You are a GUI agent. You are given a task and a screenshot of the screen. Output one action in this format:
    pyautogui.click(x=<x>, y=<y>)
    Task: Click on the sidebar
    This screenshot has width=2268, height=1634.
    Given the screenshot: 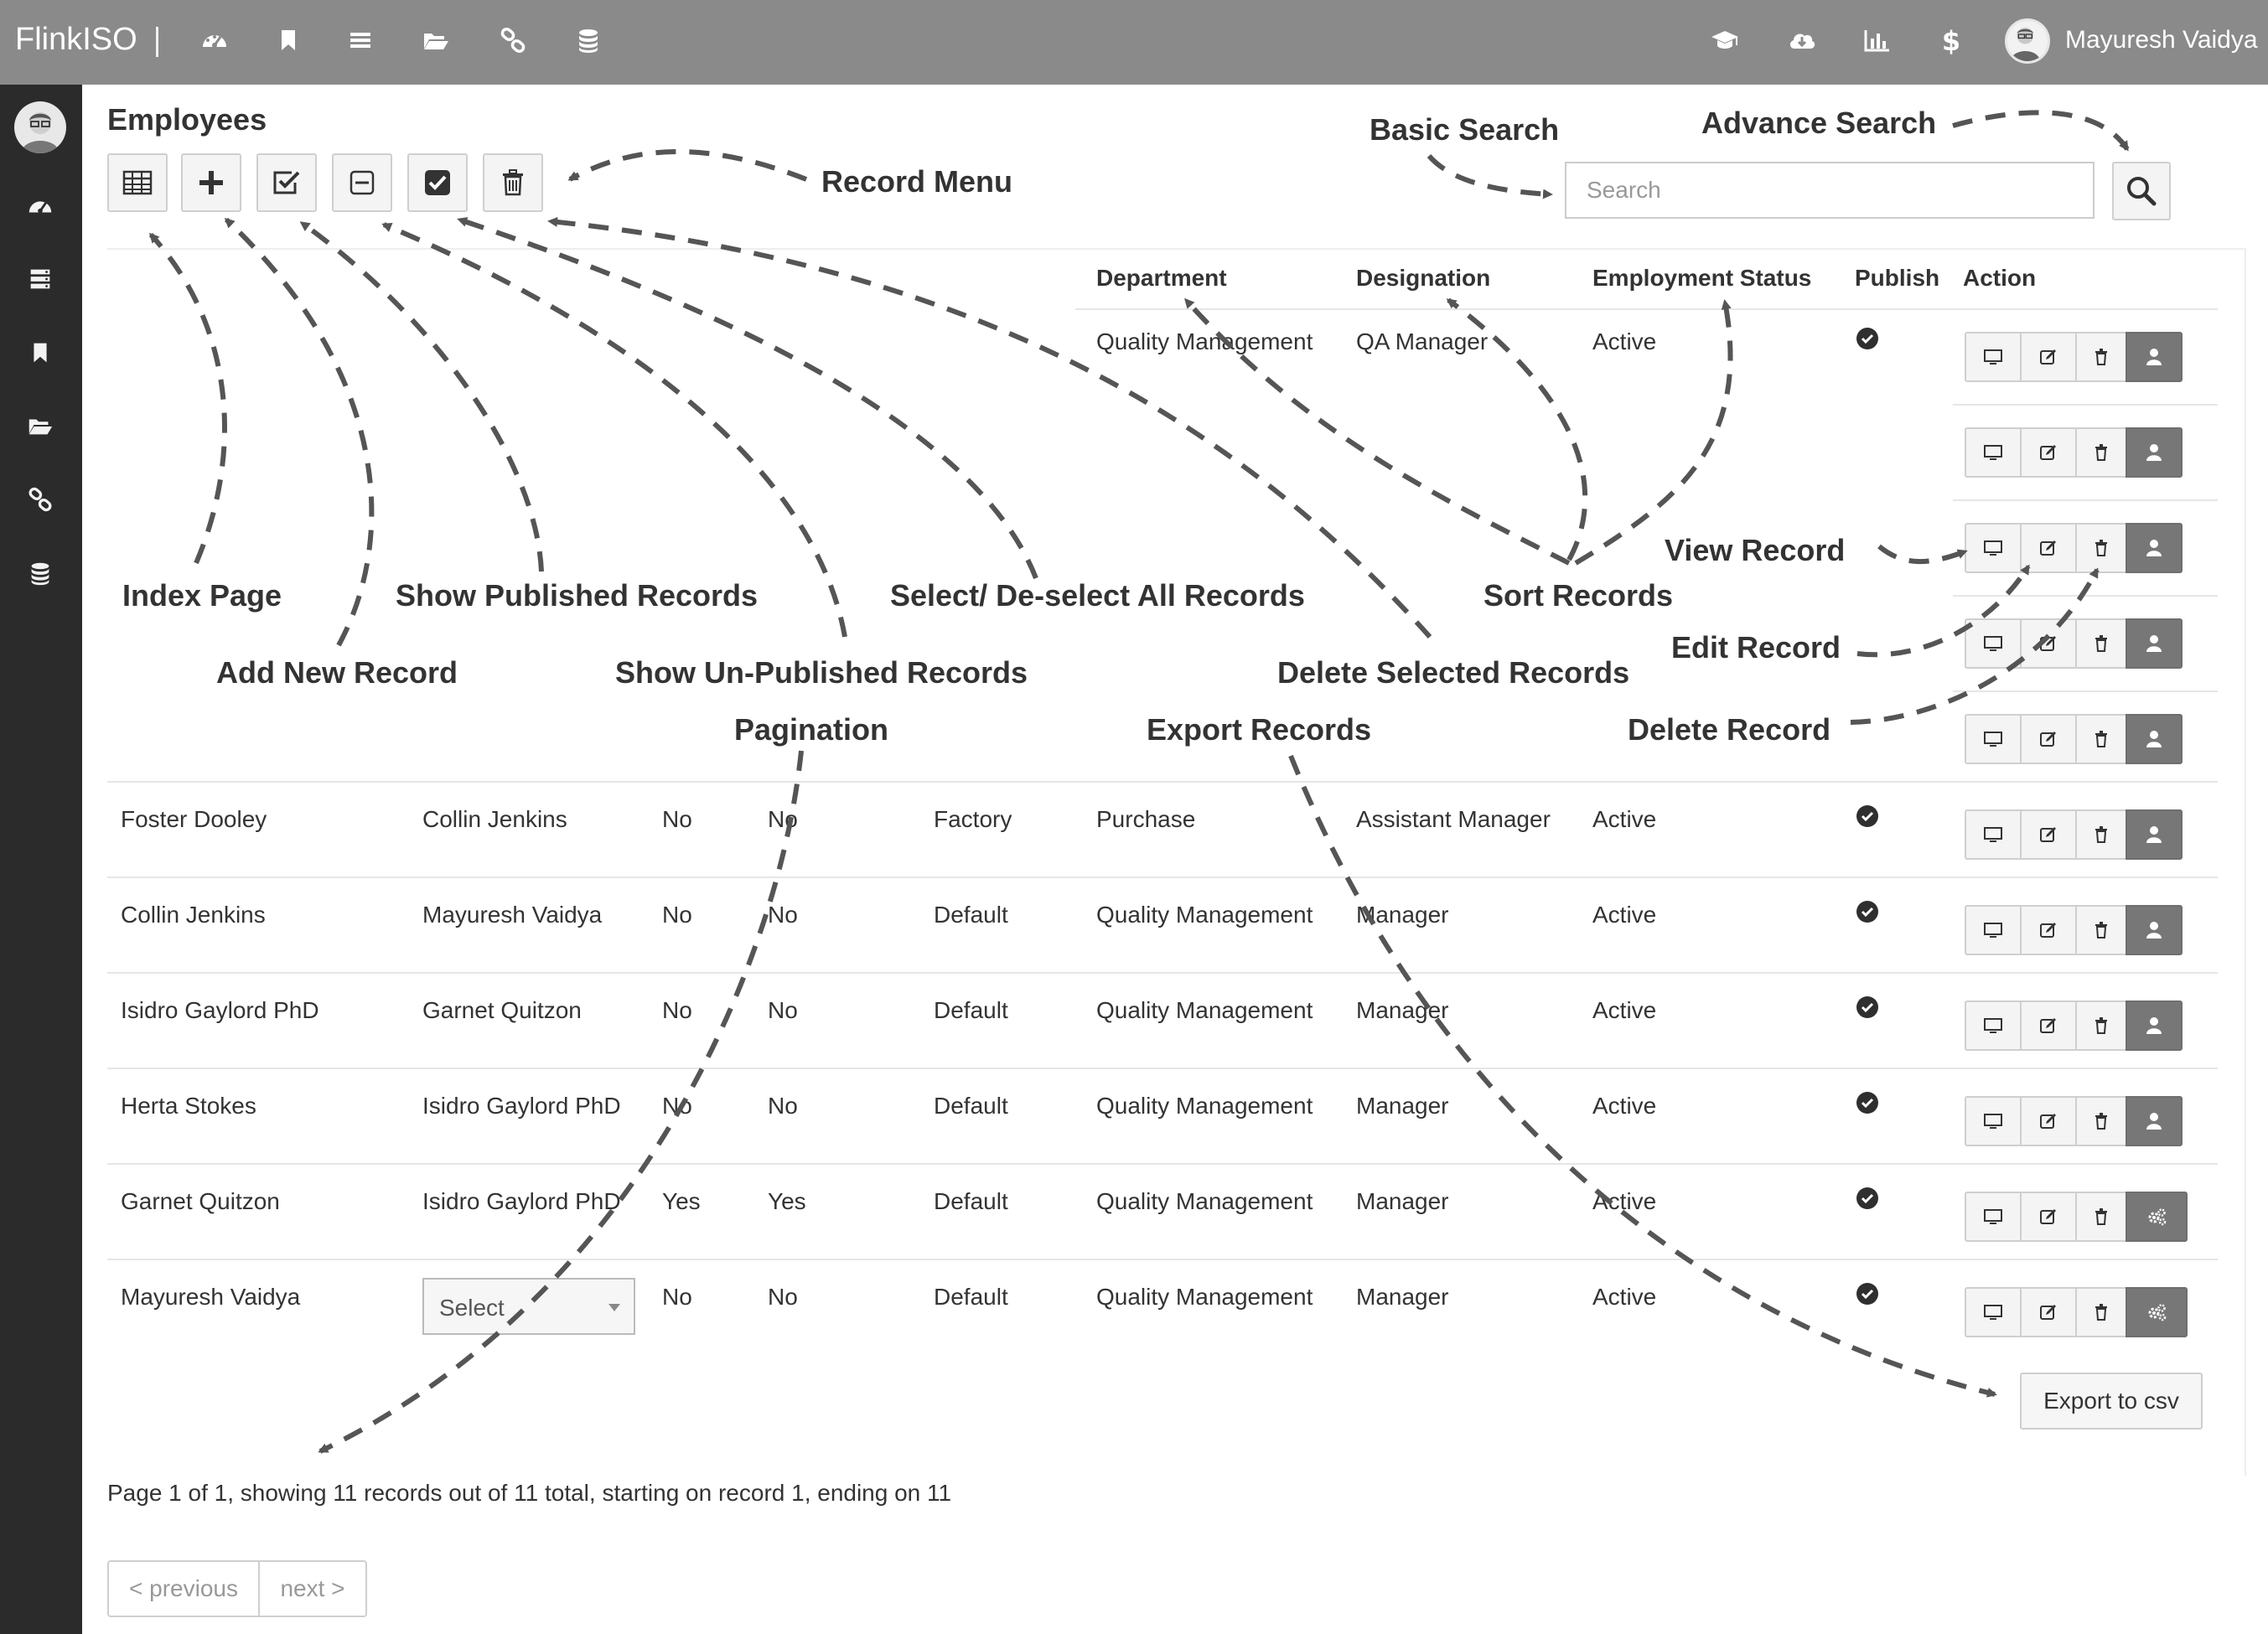 What is the action you would take?
    pyautogui.click(x=41, y=859)
    